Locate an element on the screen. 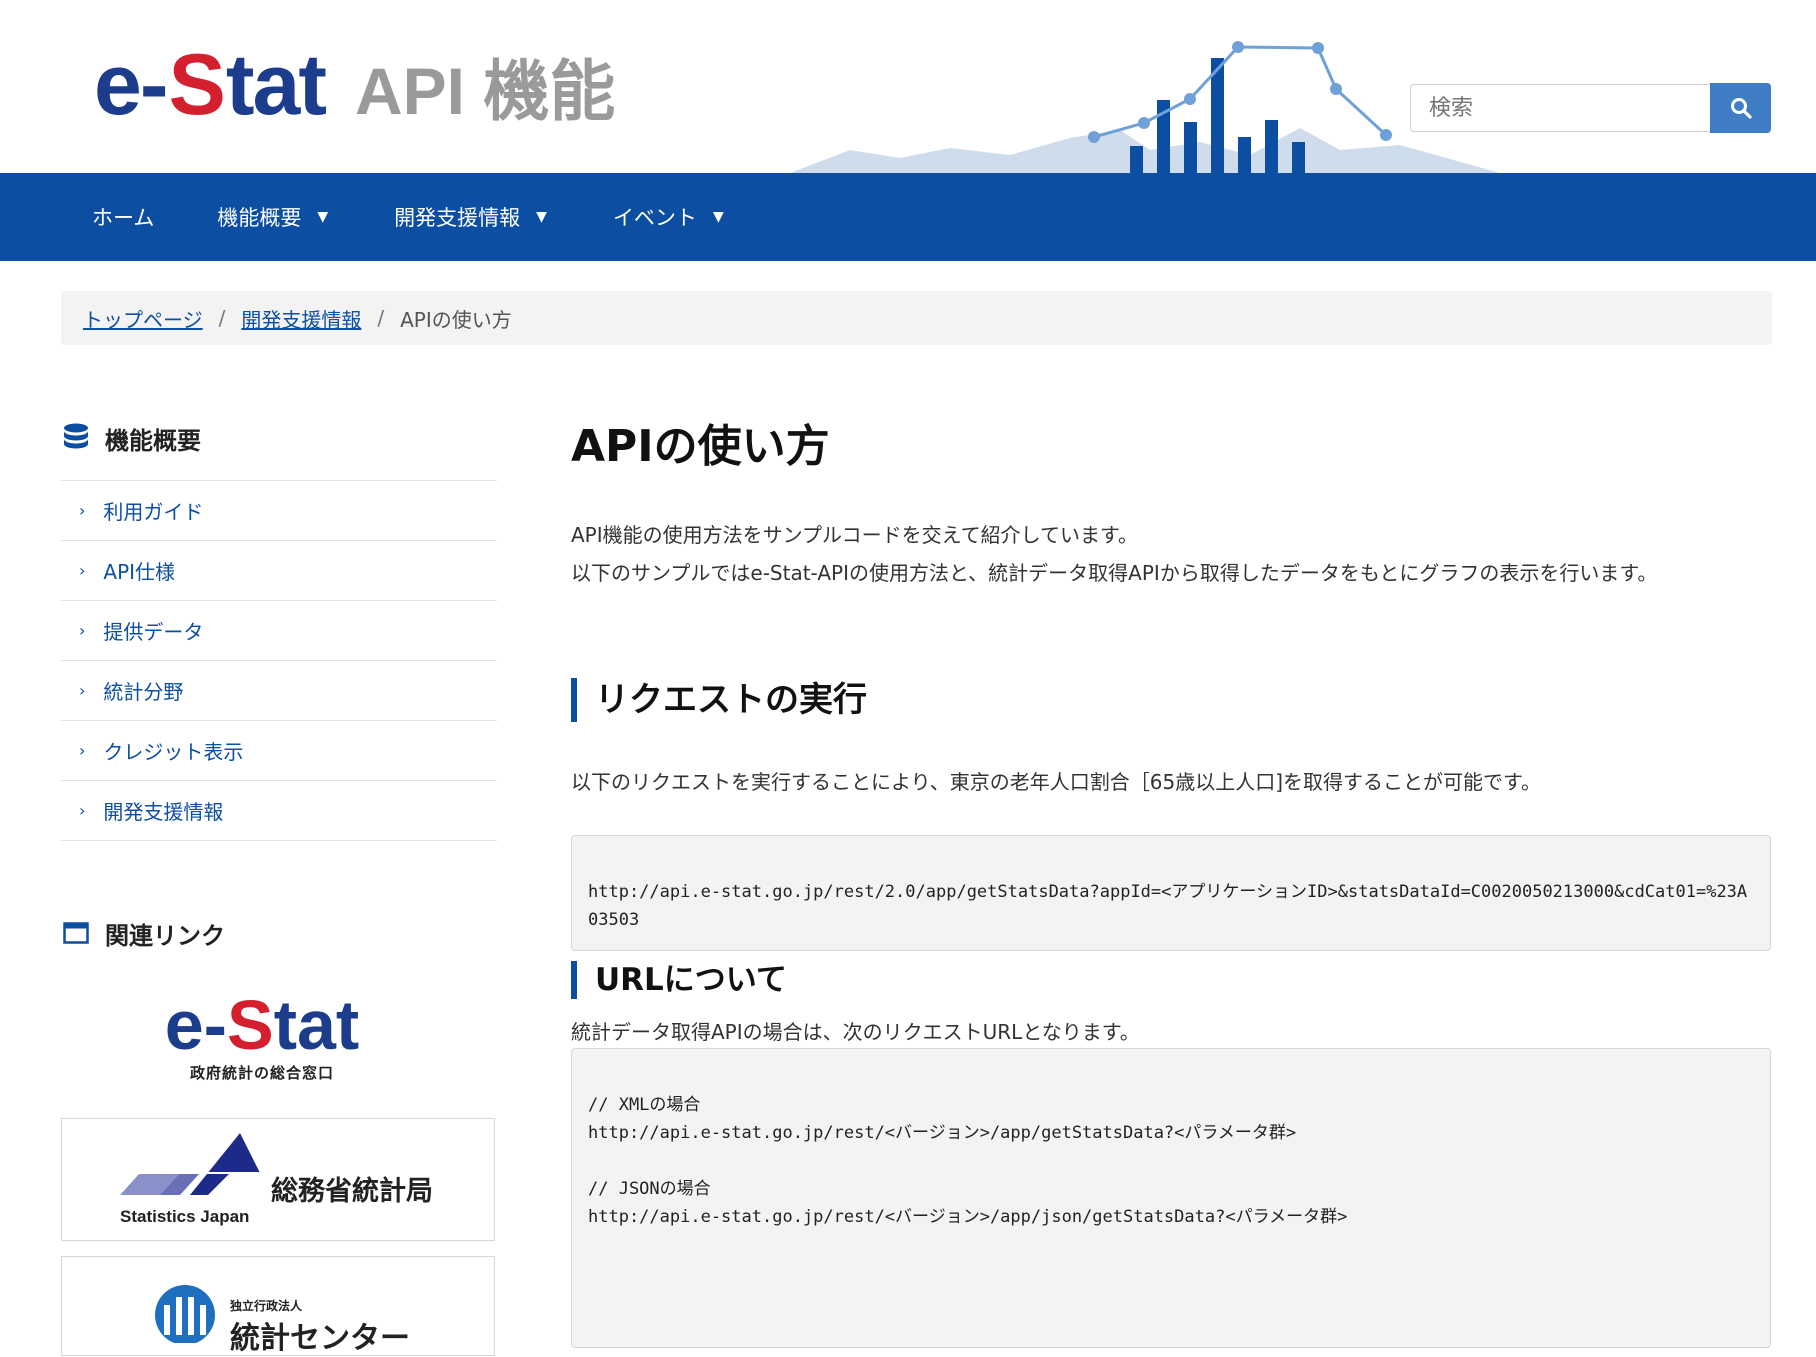 The image size is (1816, 1357). section-url-text: 統計データ取得APIの場合は、次のリクエストURLとなります。 is located at coordinates (855, 1032).